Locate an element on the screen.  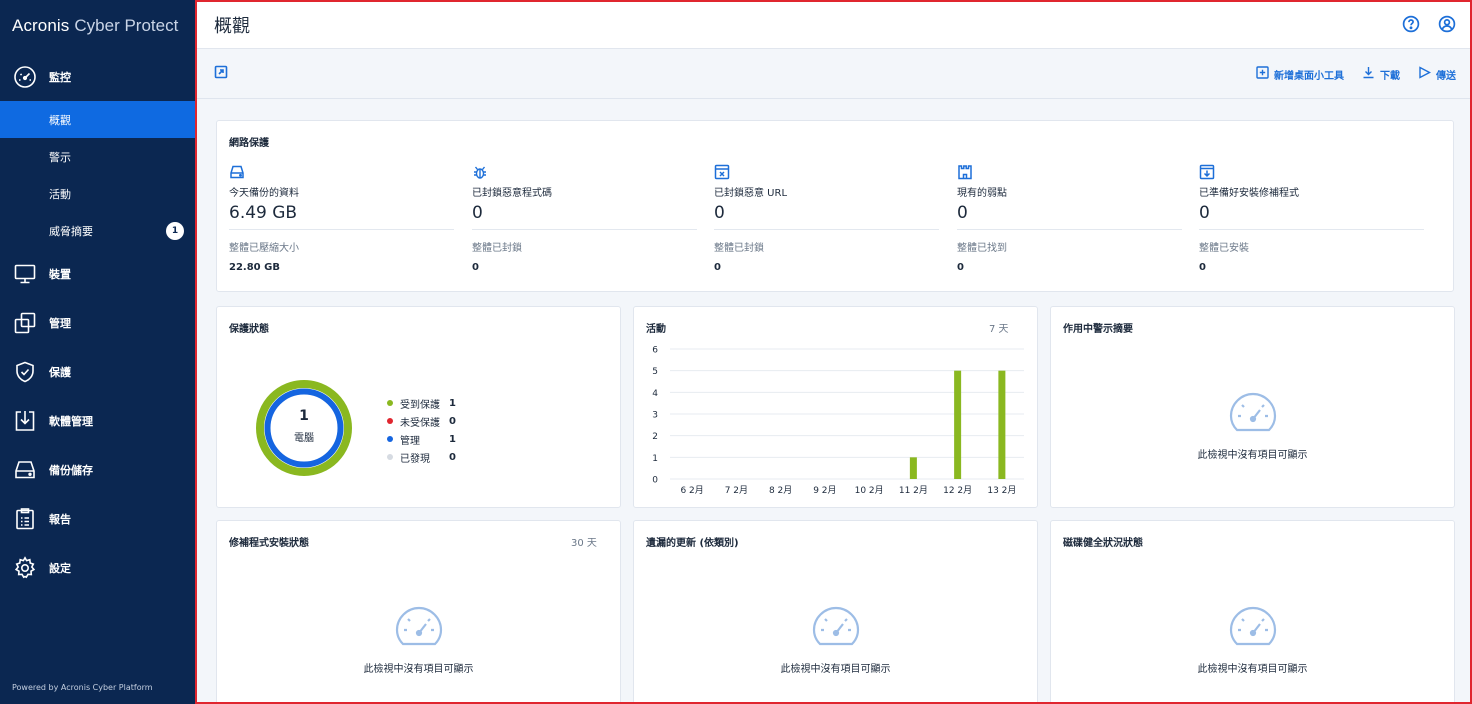
protection-status-widget: 保護狀態 1 電腦 受到保護 1 未受保護 0 管理 1 已發現 0 is located at coordinates (418, 407).